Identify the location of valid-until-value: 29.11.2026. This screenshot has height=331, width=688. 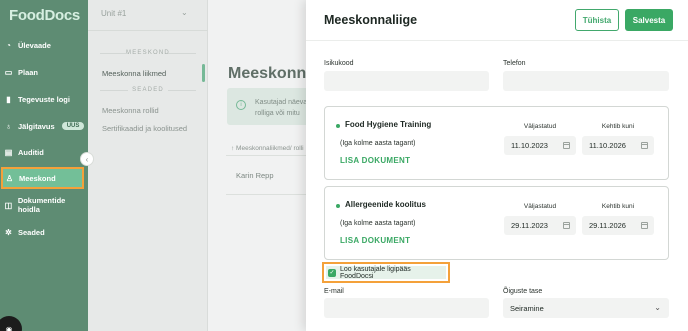
(607, 225).